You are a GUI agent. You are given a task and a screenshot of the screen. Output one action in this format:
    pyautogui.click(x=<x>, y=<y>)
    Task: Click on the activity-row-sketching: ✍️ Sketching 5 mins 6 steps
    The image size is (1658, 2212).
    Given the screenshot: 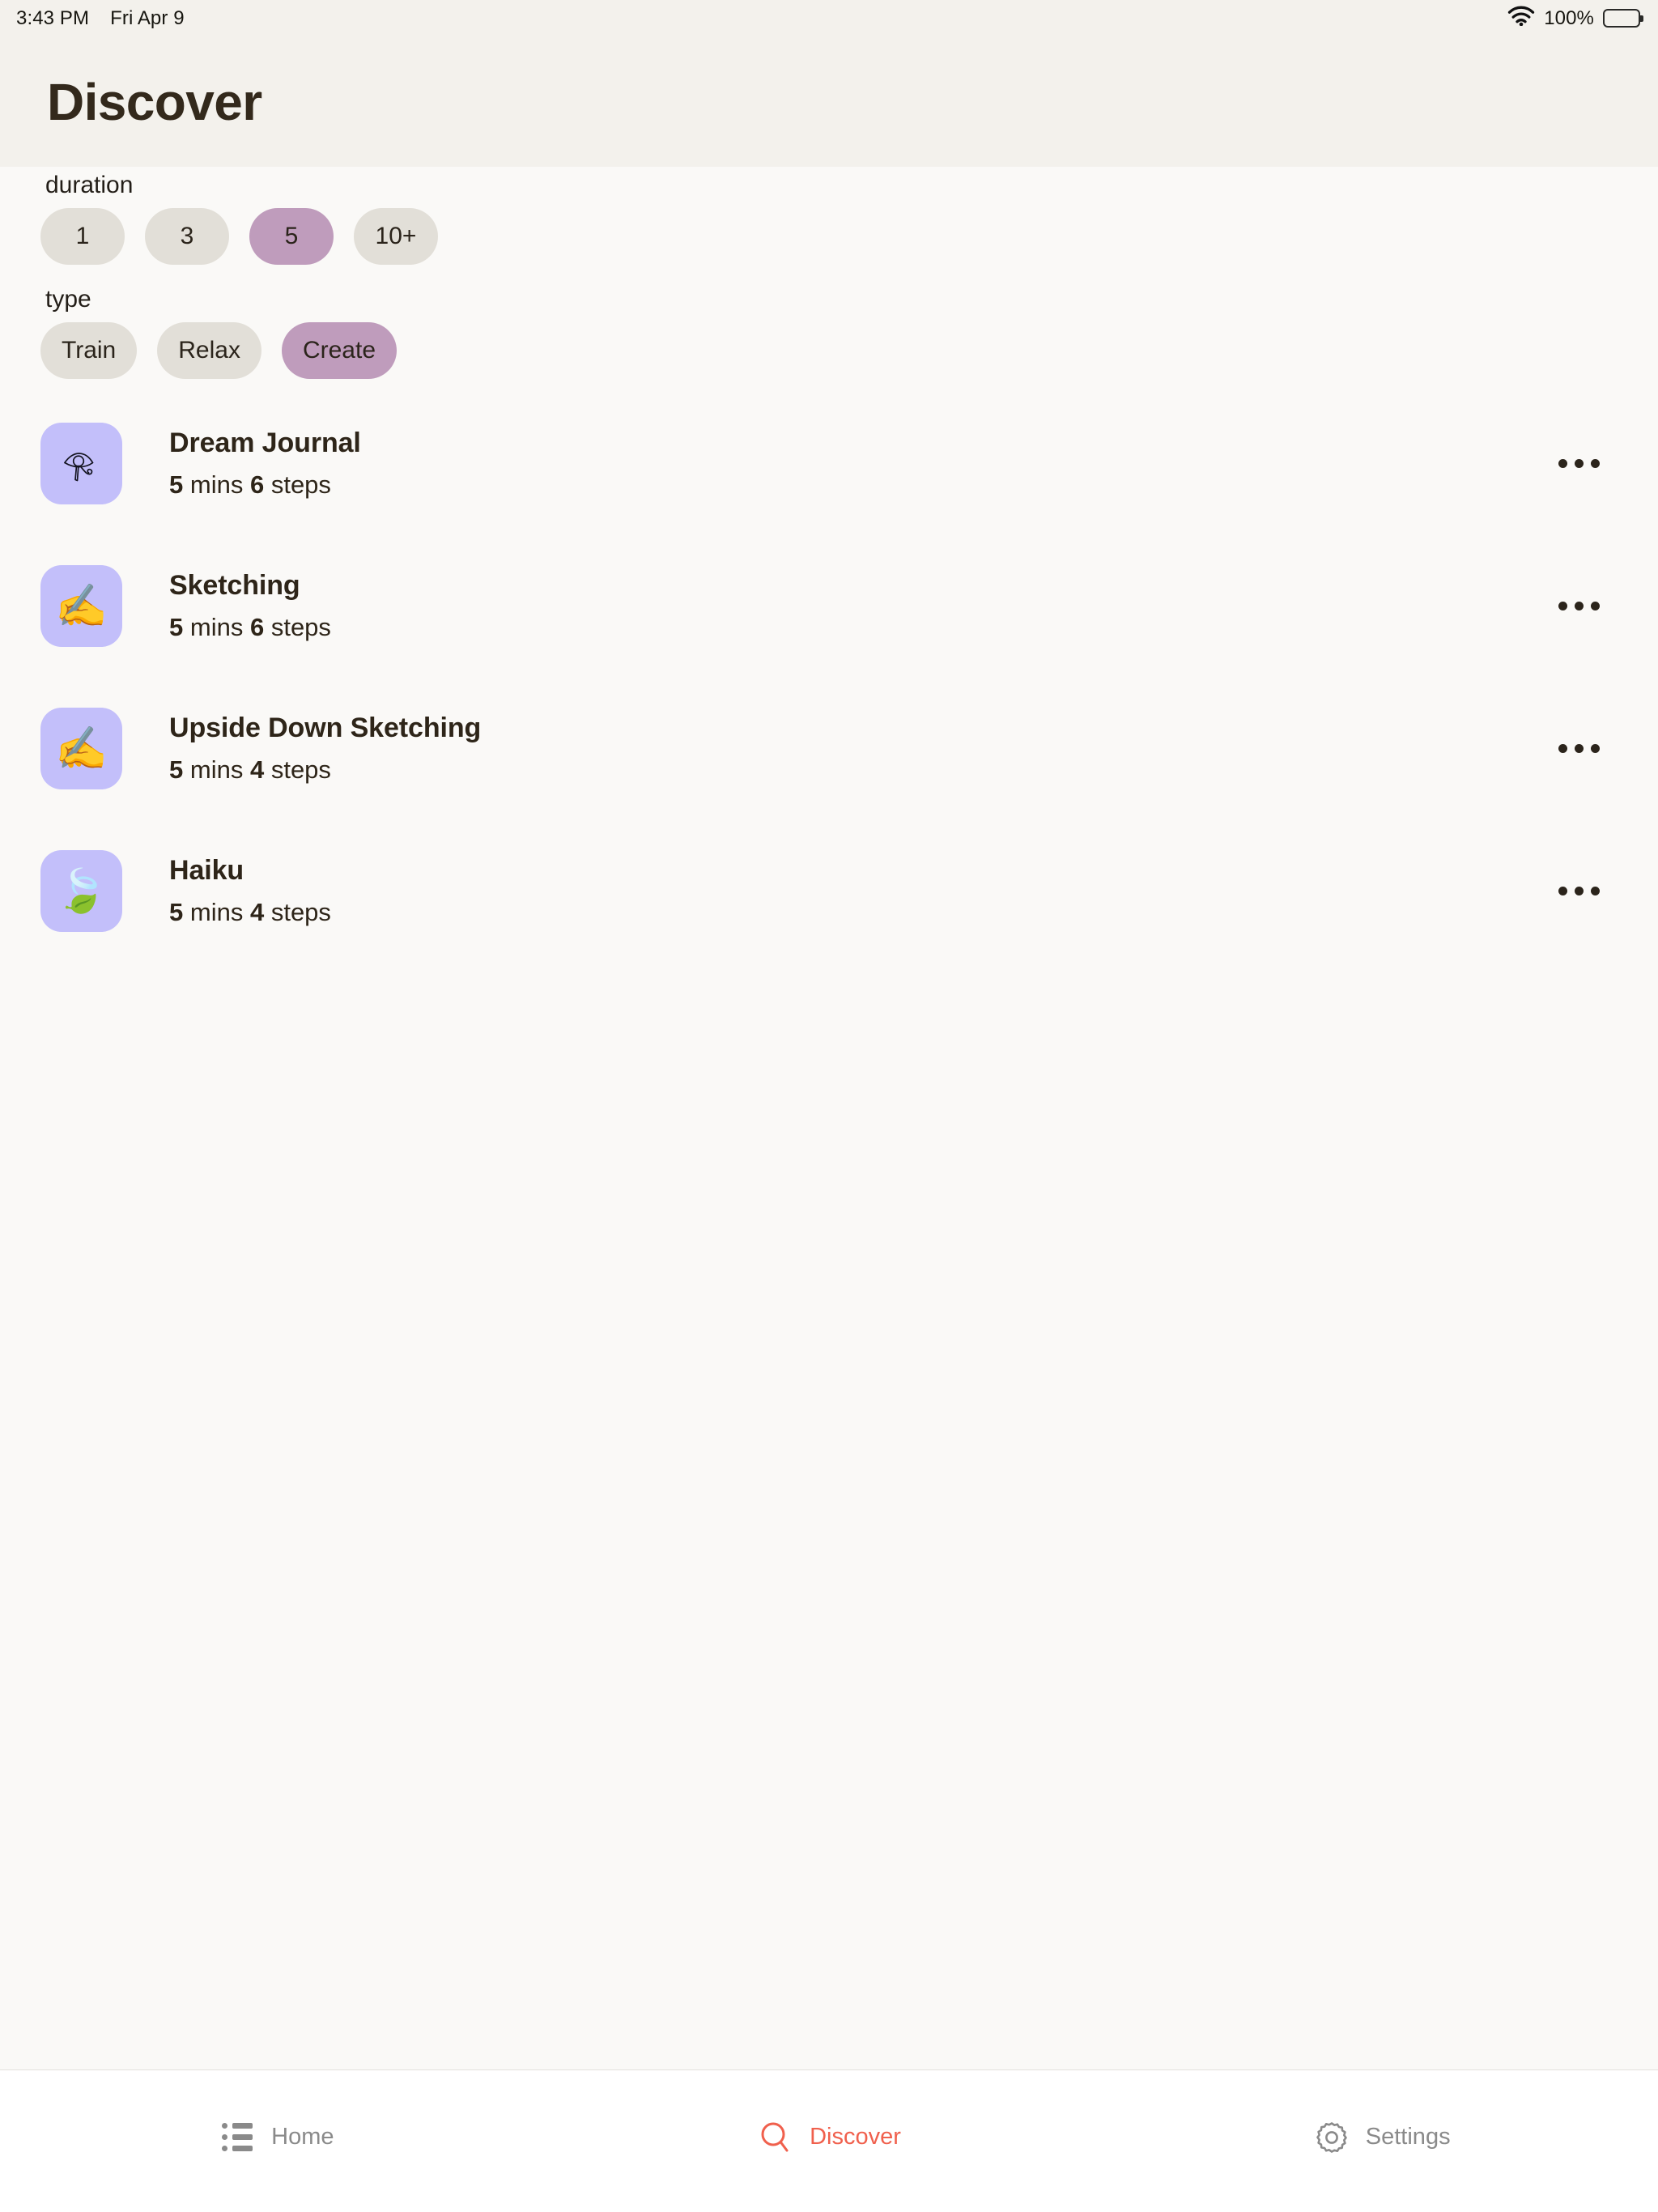 What is the action you would take?
    pyautogui.click(x=829, y=606)
    